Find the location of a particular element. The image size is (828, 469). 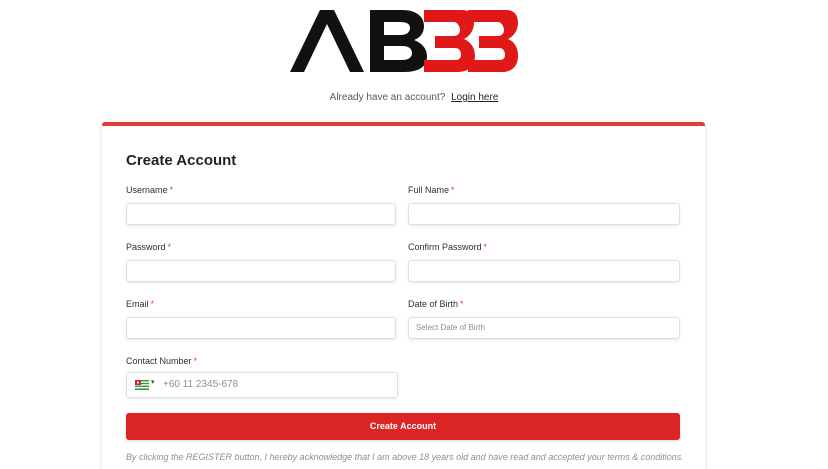

ab33-logo is located at coordinates (404, 41).